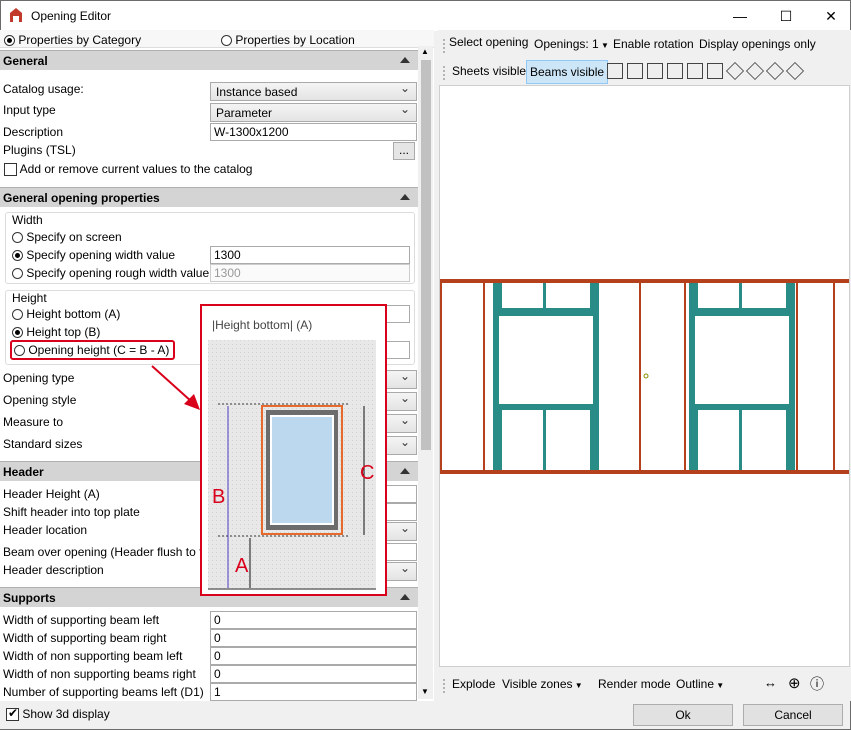 This screenshot has width=851, height=730. Describe the element at coordinates (757, 44) in the screenshot. I see `display-openings-only-button: Display openings only` at that location.